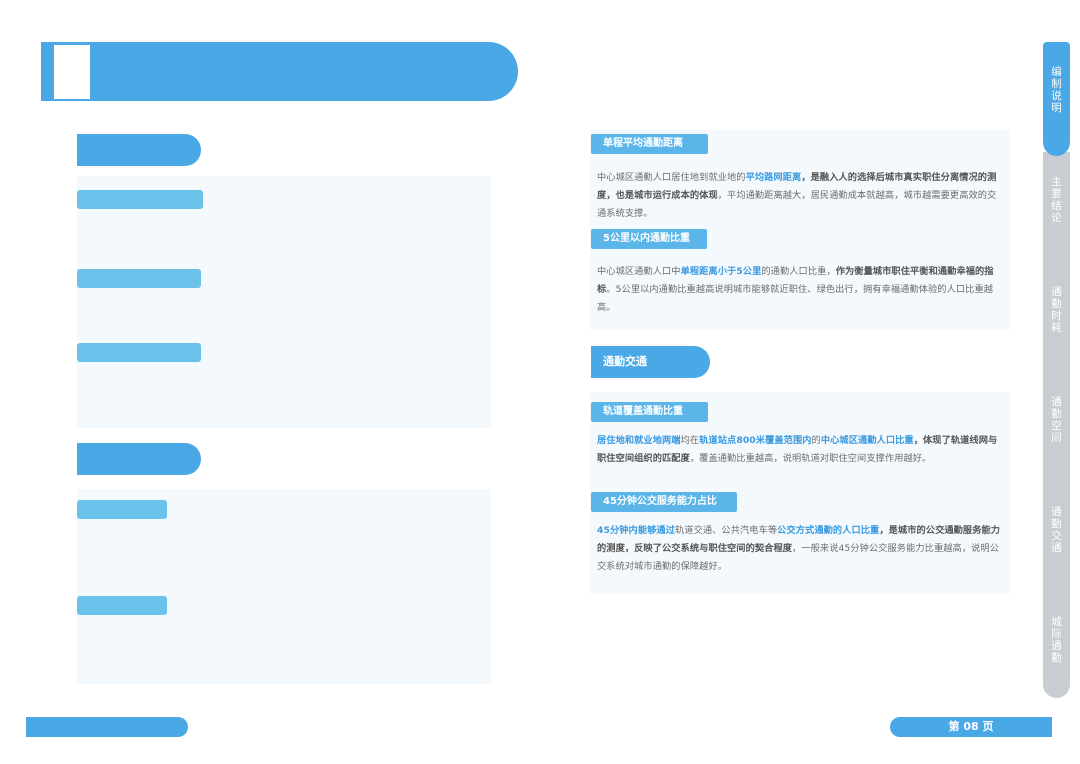 The height and width of the screenshot is (764, 1080). Describe the element at coordinates (649, 412) in the screenshot. I see `tag-rail-coverage-share: 轨道覆盖通勤比重` at that location.